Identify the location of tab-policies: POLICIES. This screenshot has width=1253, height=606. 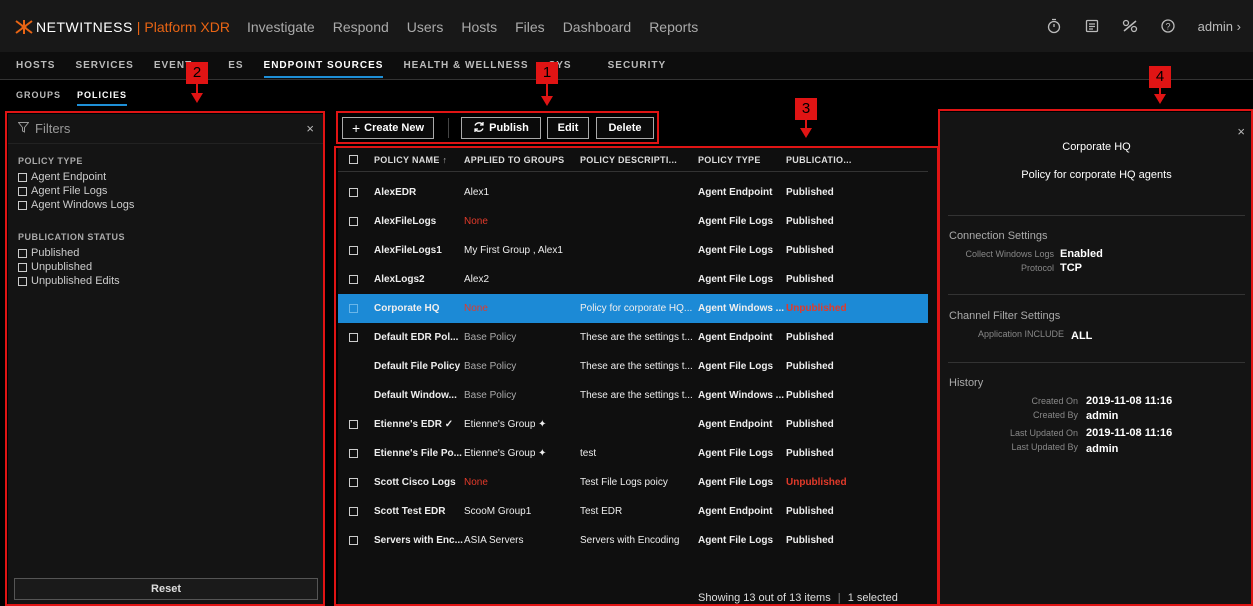
(102, 98).